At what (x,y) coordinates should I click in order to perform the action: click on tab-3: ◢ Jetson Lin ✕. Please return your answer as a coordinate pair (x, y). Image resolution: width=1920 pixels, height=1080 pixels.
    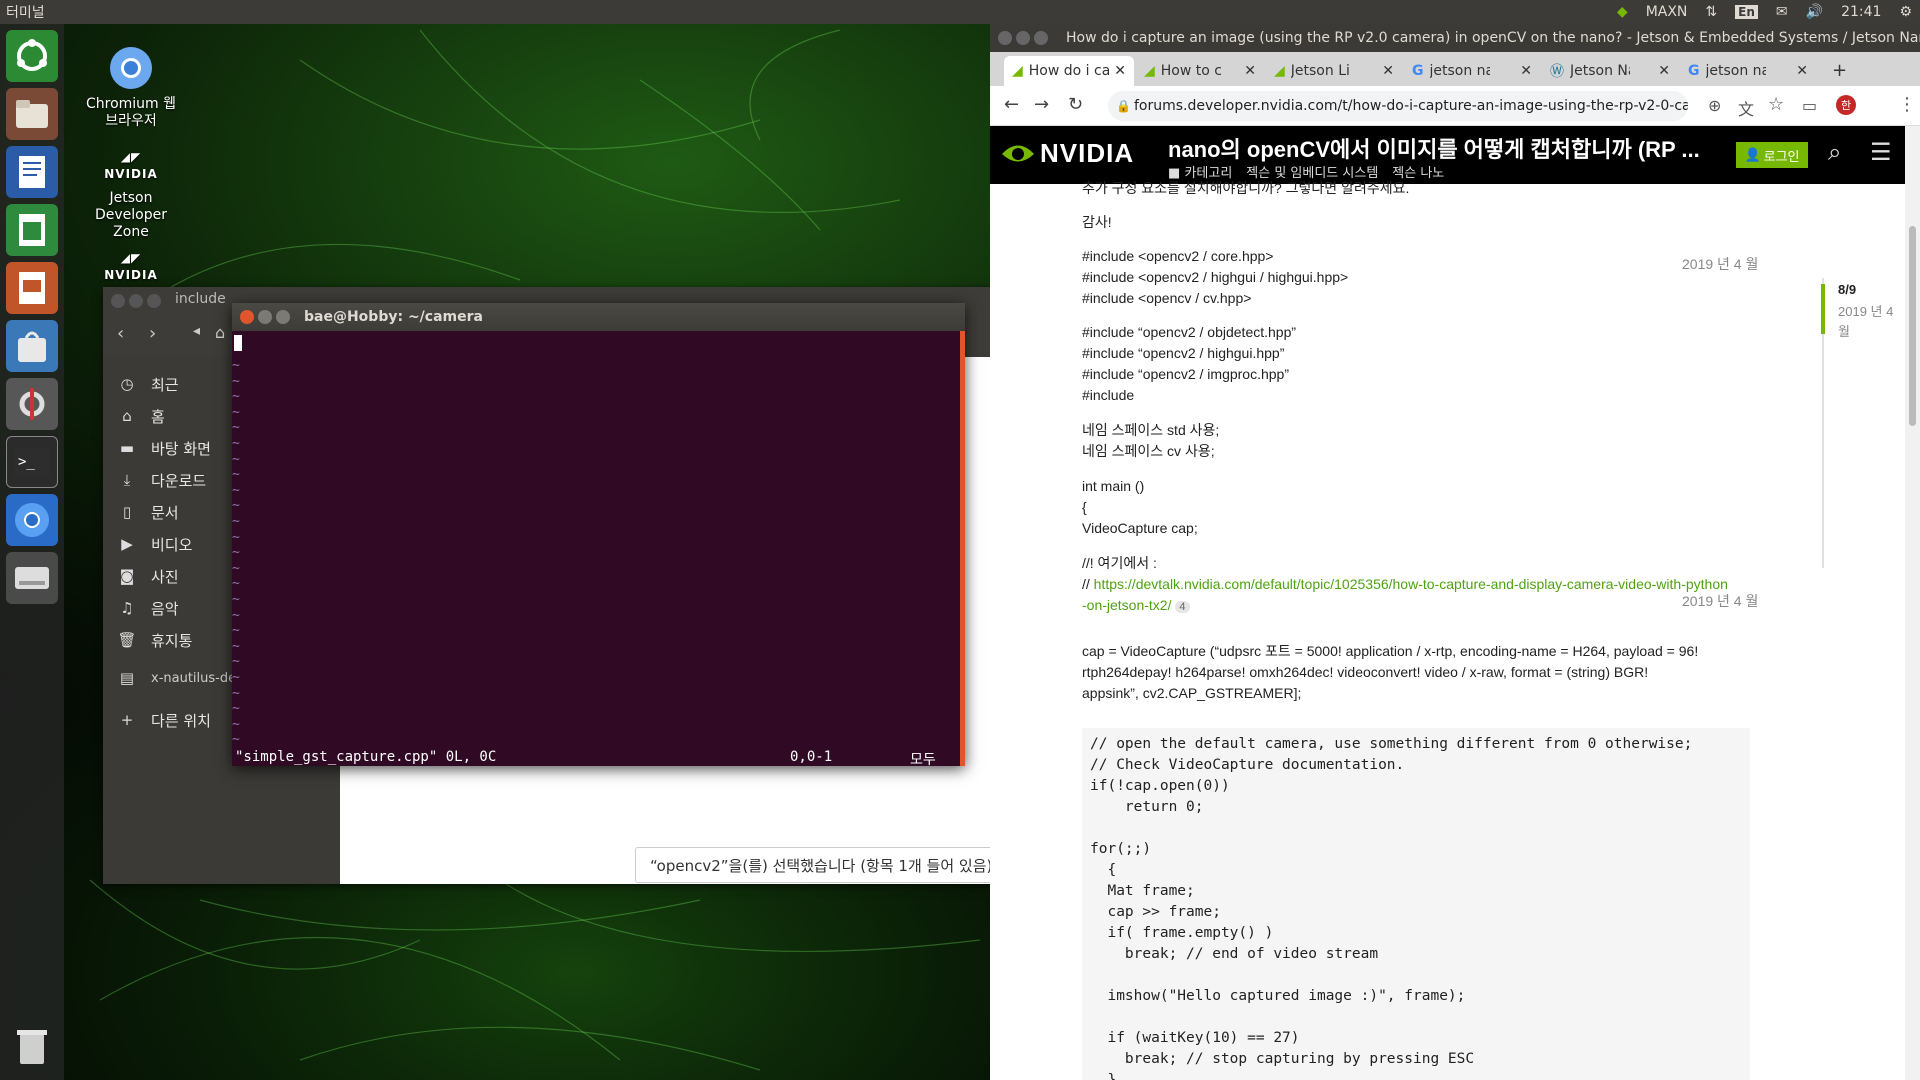
    Looking at the image, I should click on (1334, 71).